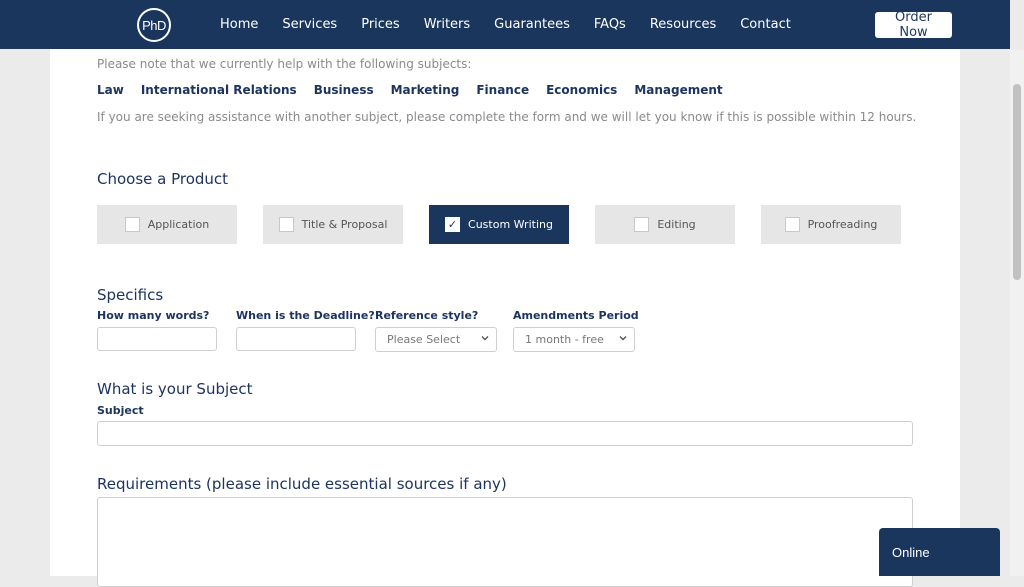 The width and height of the screenshot is (1024, 587). What do you see at coordinates (305, 315) in the screenshot?
I see `deadline-label: When is the Deadline?` at bounding box center [305, 315].